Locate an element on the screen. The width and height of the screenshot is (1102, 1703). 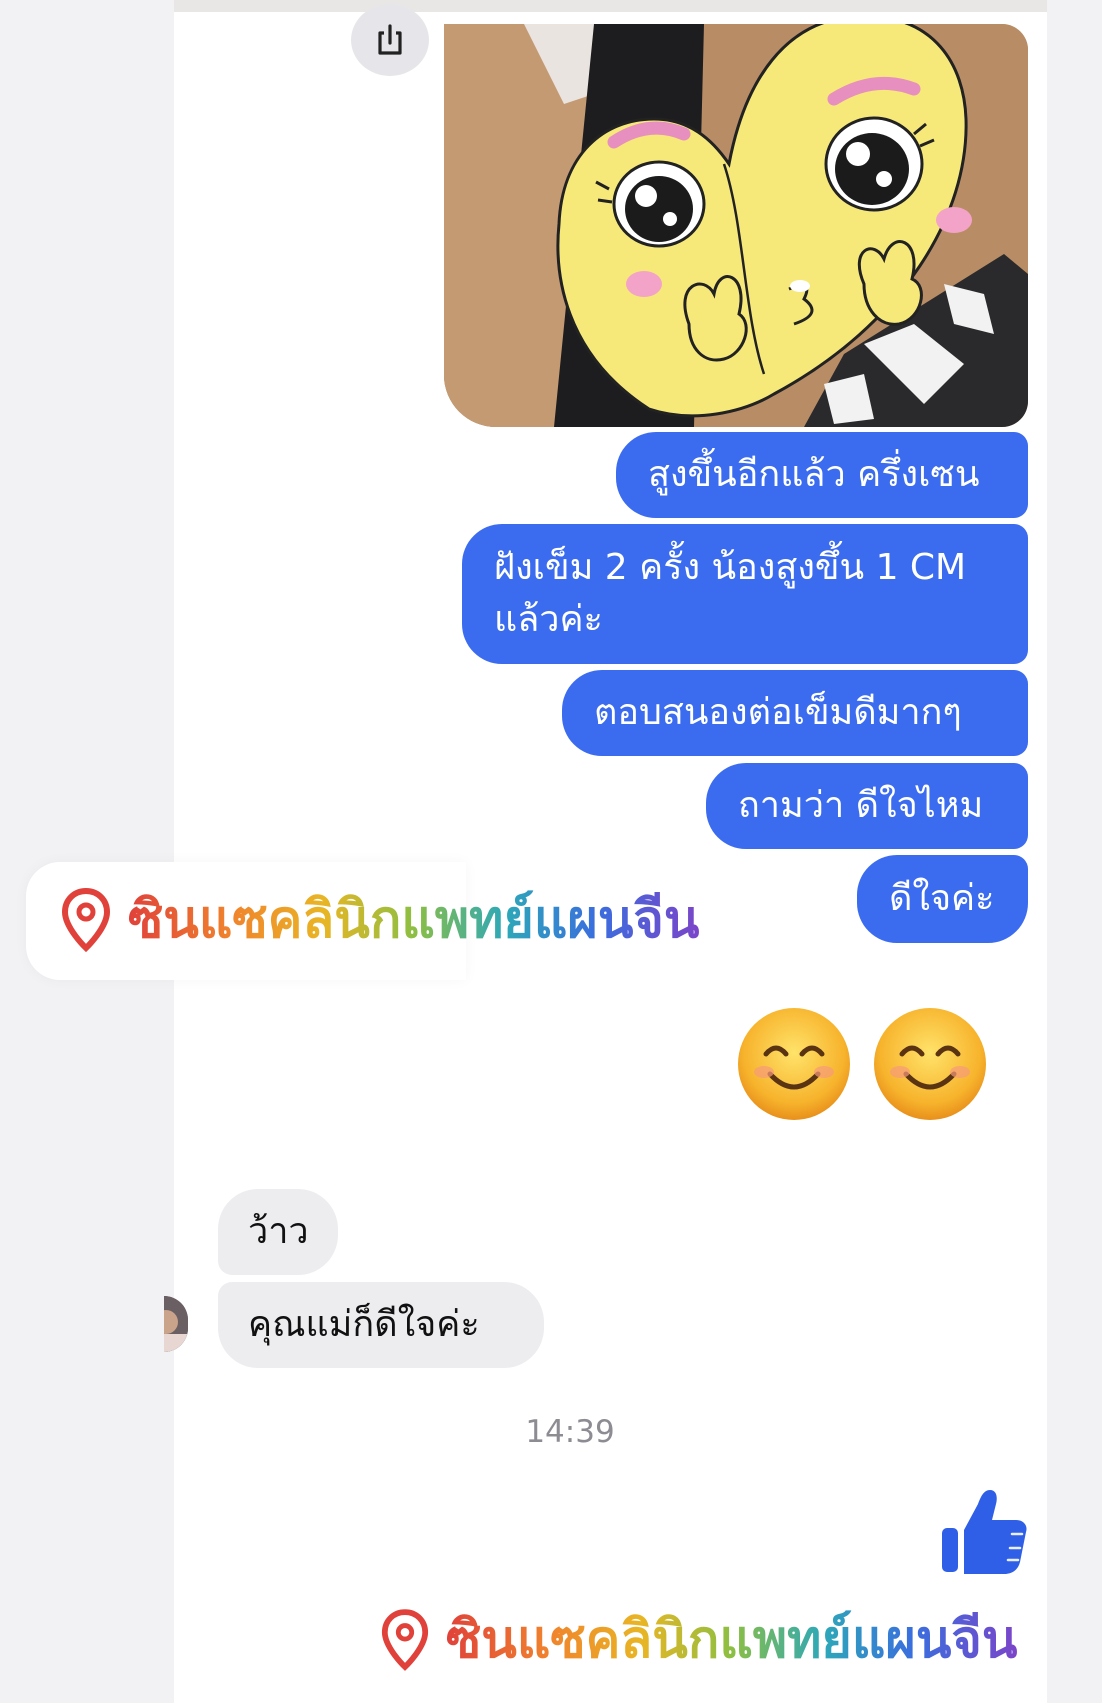
outgoing-message: ถามว่า ดีใจไหม is located at coordinates (867, 806).